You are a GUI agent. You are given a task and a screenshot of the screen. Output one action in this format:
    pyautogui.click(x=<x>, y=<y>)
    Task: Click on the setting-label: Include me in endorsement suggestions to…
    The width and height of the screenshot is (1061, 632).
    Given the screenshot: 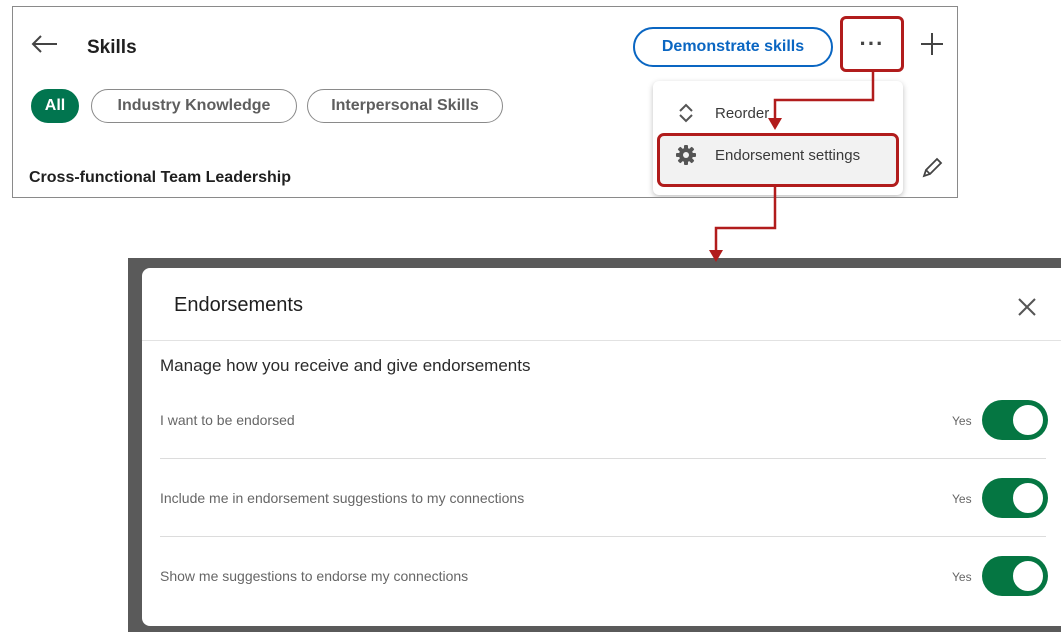 What is the action you would take?
    pyautogui.click(x=342, y=498)
    